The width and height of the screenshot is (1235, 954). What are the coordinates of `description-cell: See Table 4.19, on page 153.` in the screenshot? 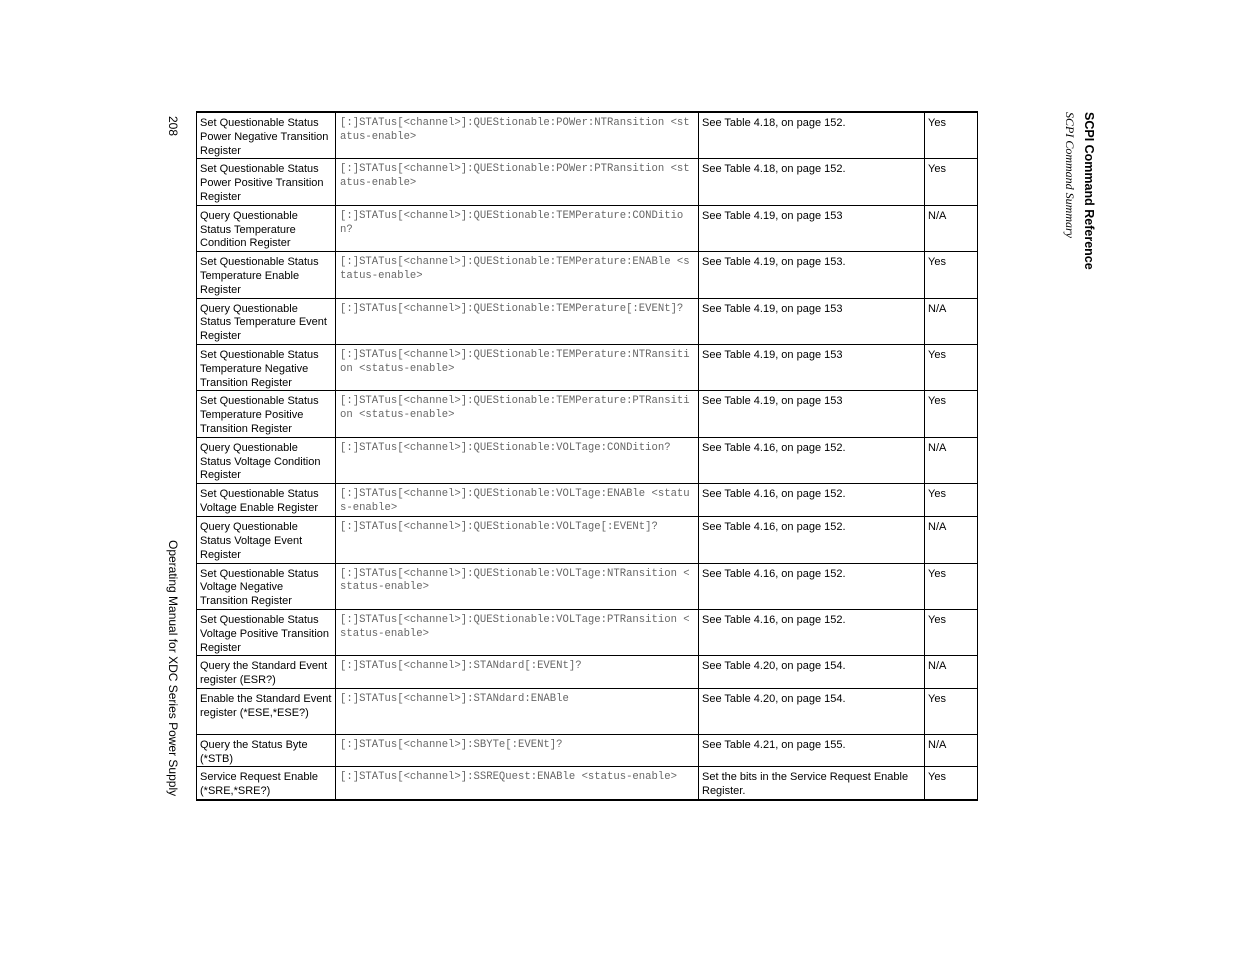 It's located at (811, 275).